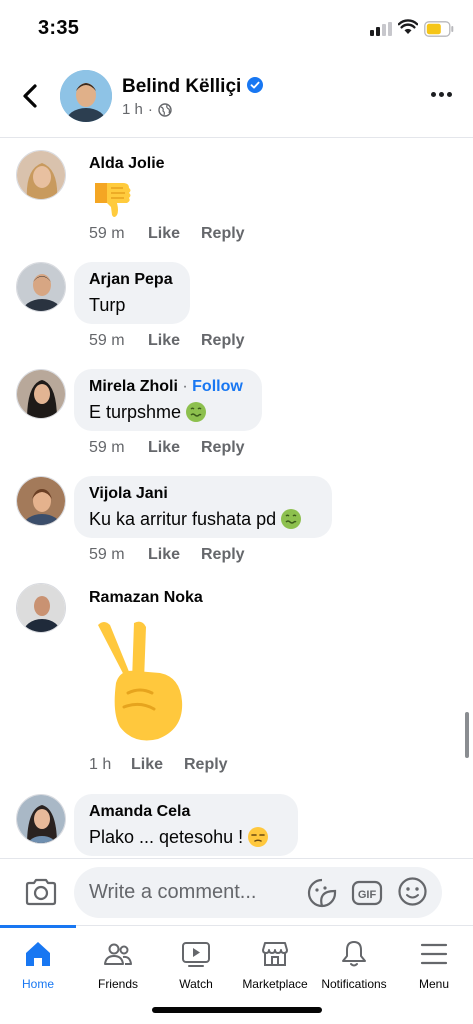 The height and width of the screenshot is (1024, 473). What do you see at coordinates (133, 386) in the screenshot?
I see `commenter-name: Mirela Zholi` at bounding box center [133, 386].